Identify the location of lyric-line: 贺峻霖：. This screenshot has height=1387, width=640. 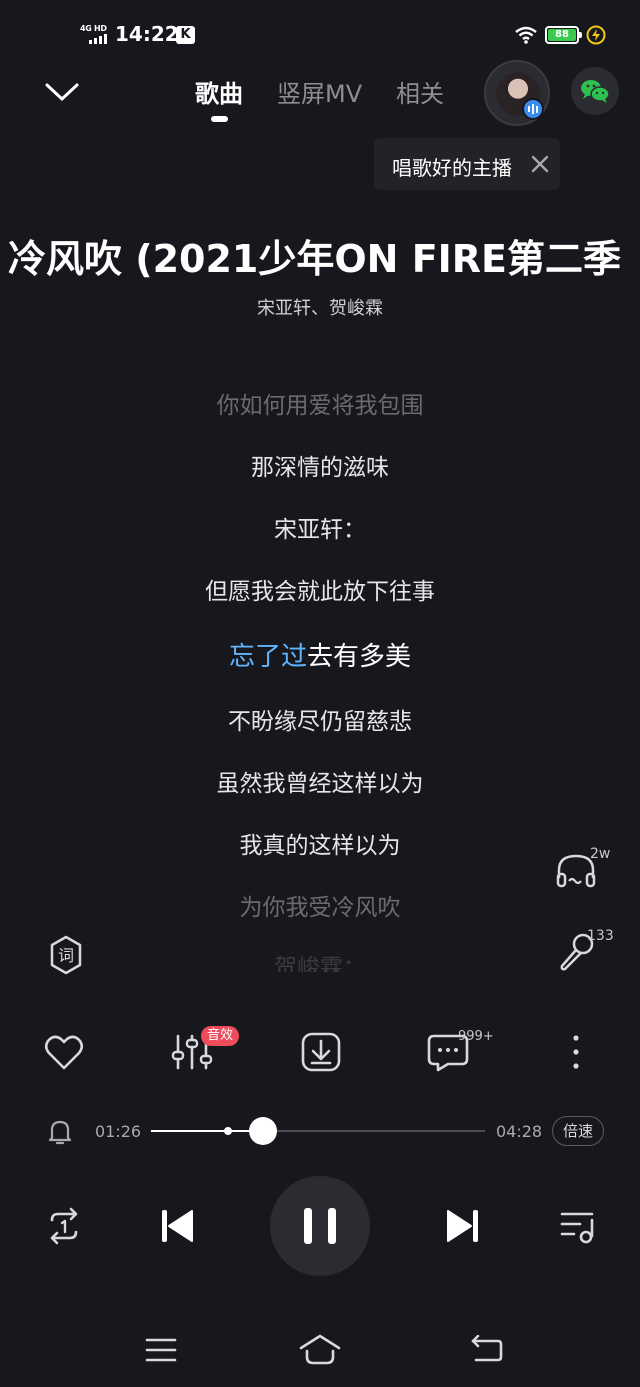
(320, 963).